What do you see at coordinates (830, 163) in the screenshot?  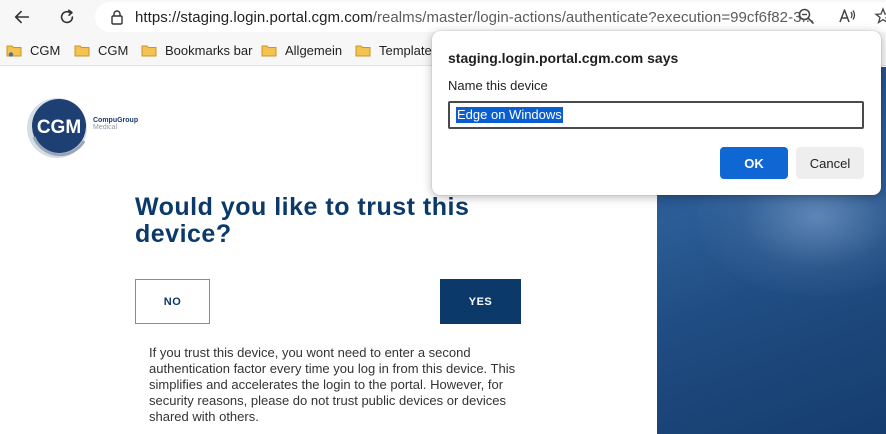 I see `cancel-button: Cancel` at bounding box center [830, 163].